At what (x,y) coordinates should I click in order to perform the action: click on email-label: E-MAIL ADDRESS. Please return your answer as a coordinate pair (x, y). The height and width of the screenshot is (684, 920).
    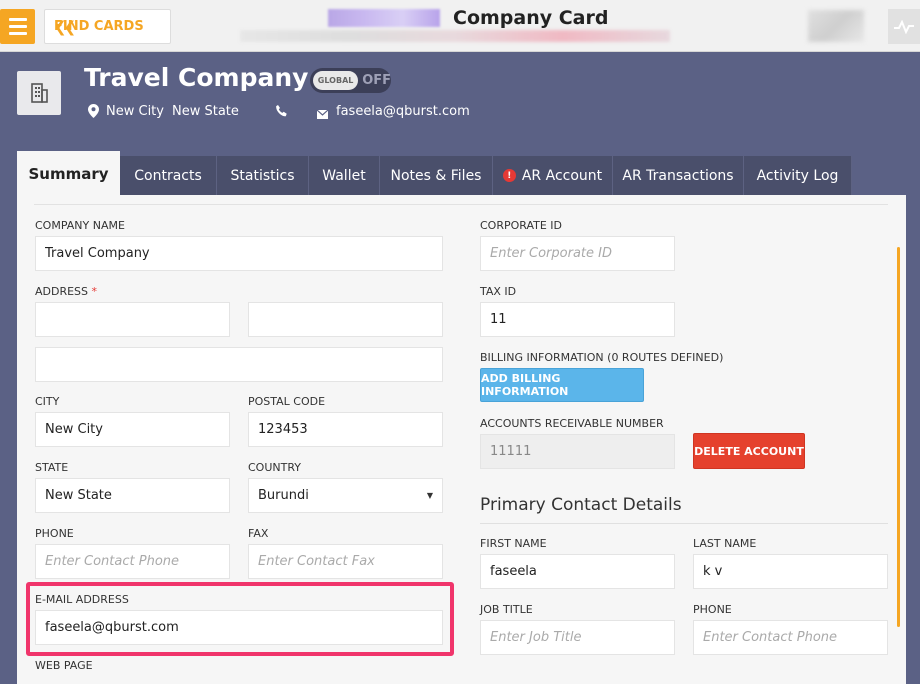
    Looking at the image, I should click on (82, 599).